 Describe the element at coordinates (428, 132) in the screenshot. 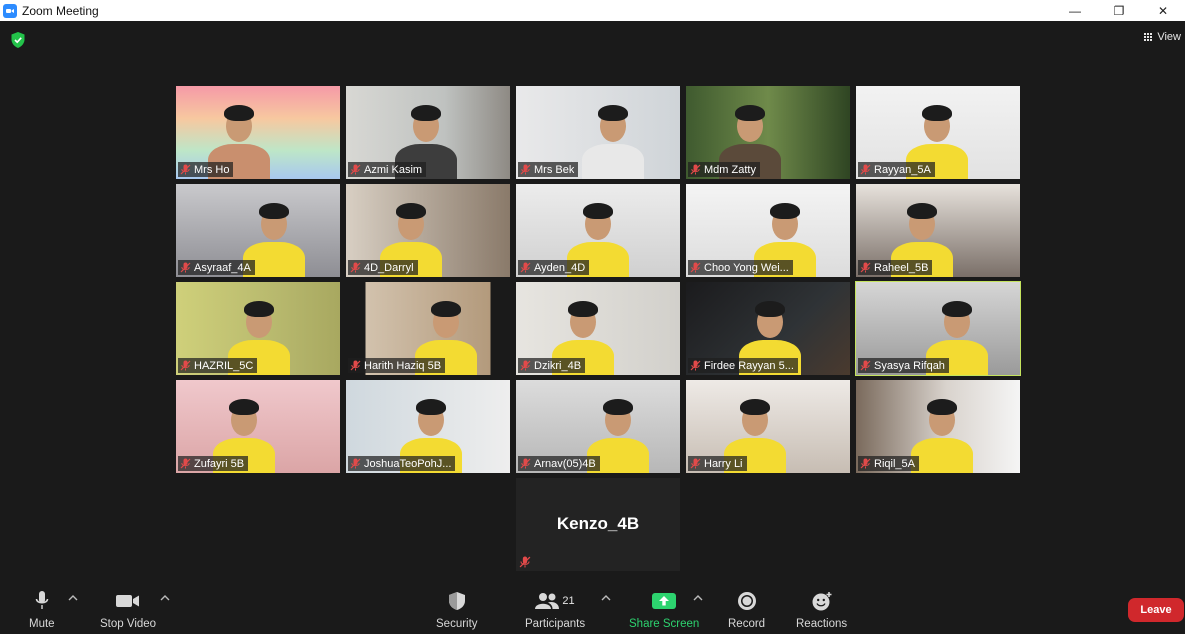

I see `participant-video-tile: Azmi Kasim` at that location.